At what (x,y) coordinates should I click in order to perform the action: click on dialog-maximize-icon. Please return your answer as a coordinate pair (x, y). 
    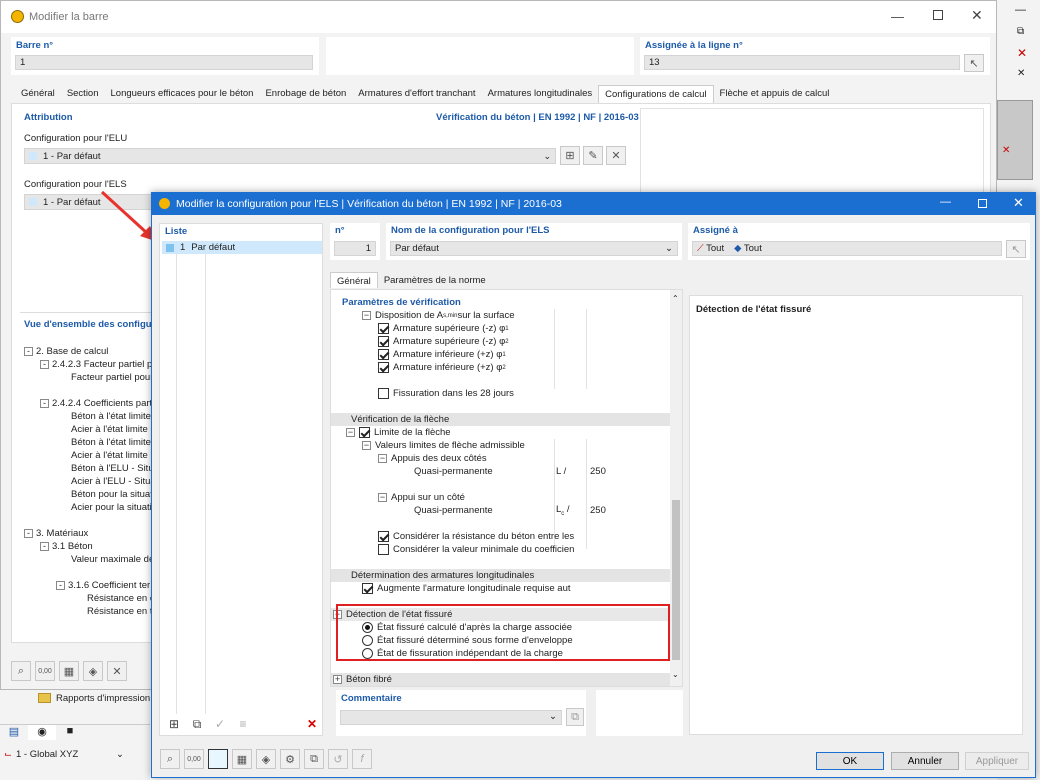
    Looking at the image, I should click on (982, 203).